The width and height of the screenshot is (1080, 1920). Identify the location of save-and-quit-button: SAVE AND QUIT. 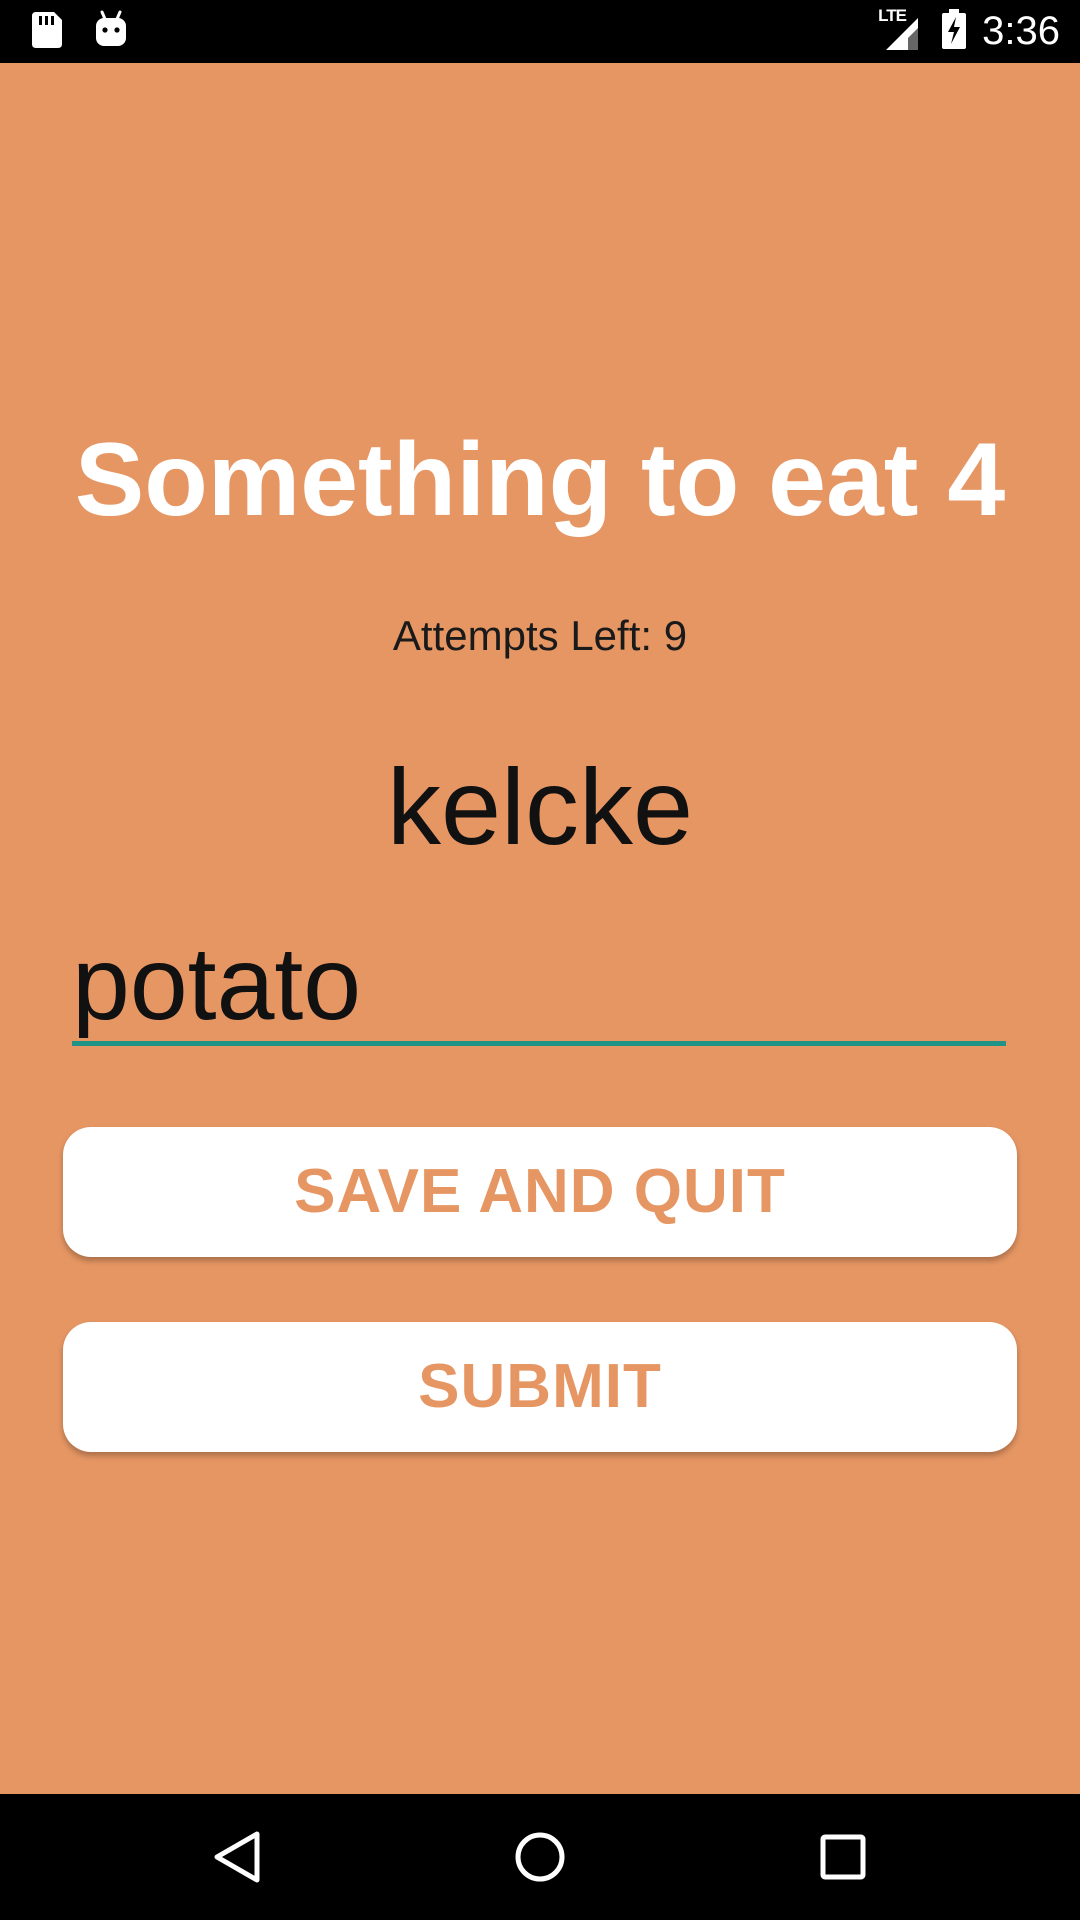
(540, 1192).